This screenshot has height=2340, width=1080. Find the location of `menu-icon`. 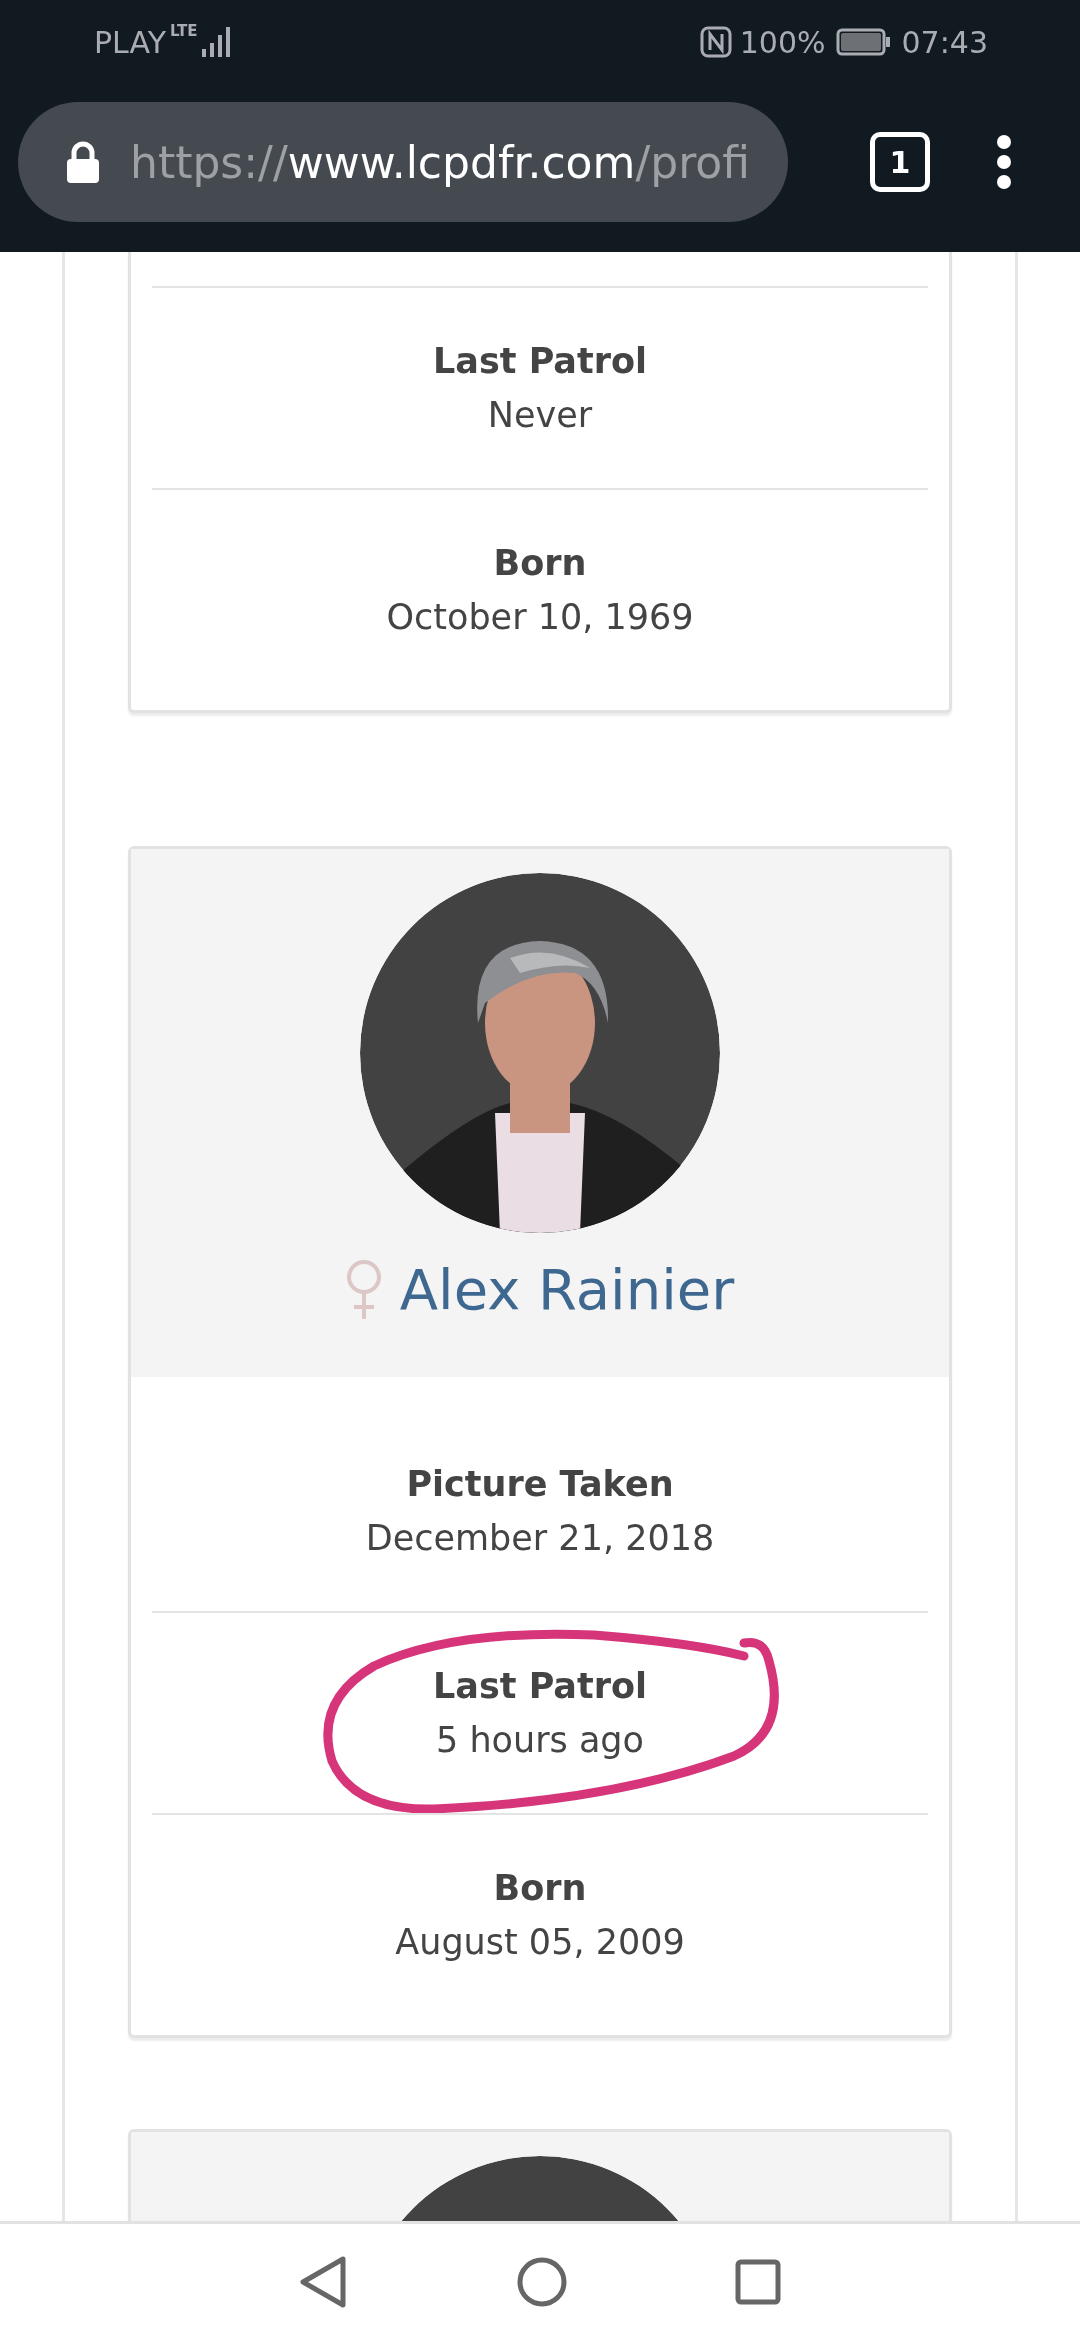

menu-icon is located at coordinates (1004, 162).